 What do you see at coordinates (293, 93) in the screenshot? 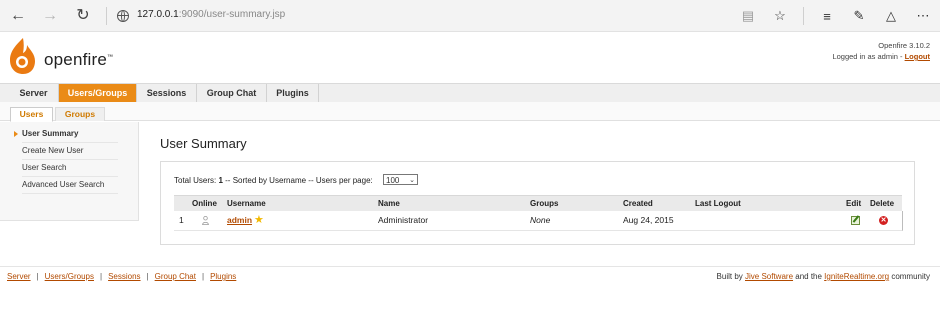
I see `tab-plugins: Plugins` at bounding box center [293, 93].